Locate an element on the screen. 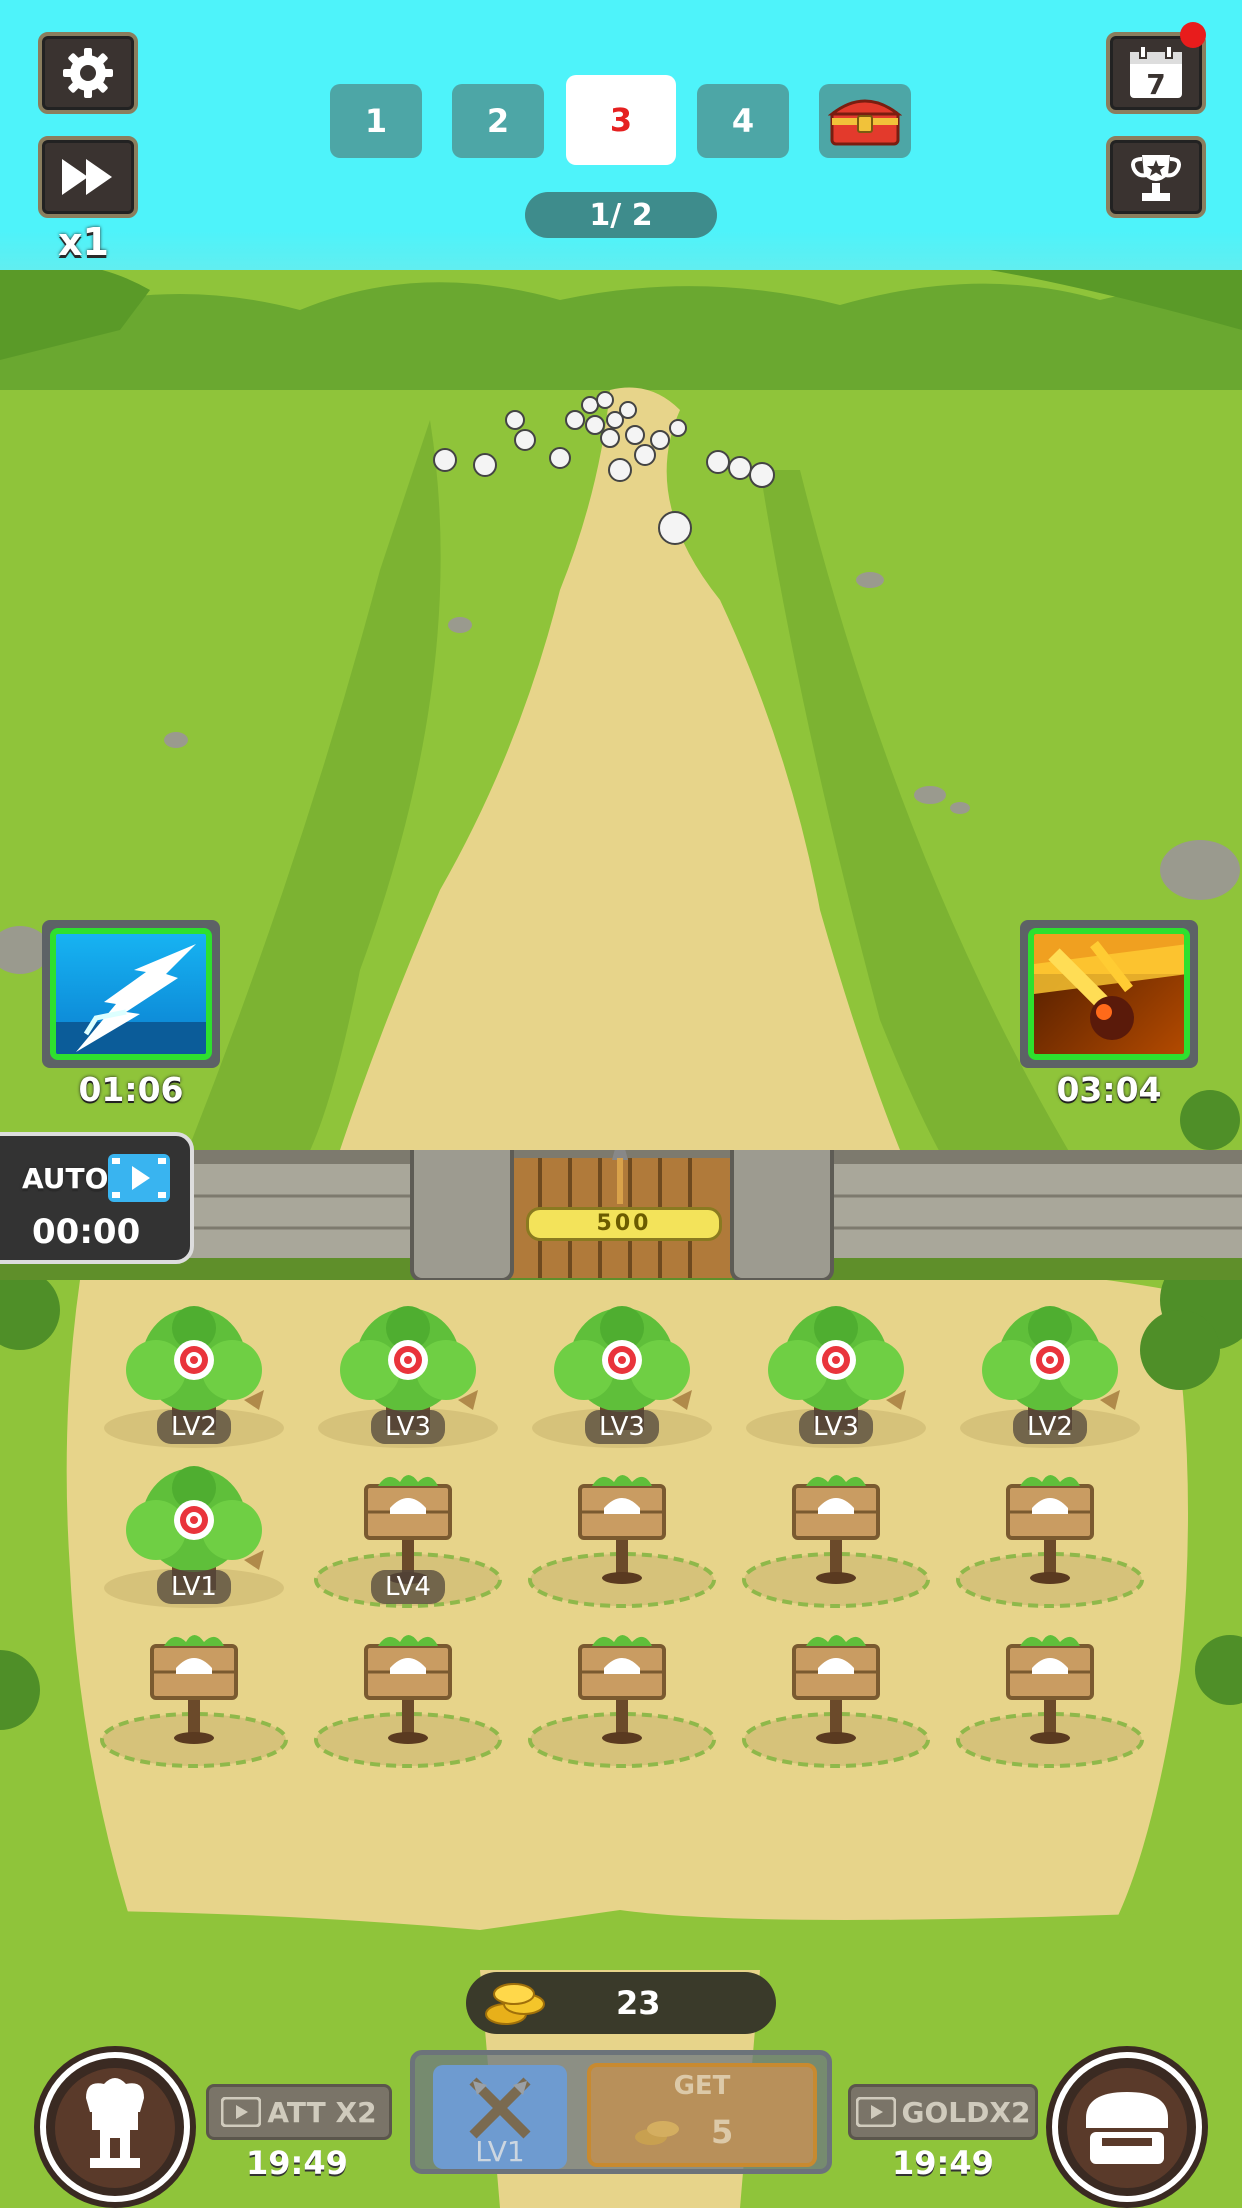  attack-boost-label: ATT X2 is located at coordinates (322, 2112).